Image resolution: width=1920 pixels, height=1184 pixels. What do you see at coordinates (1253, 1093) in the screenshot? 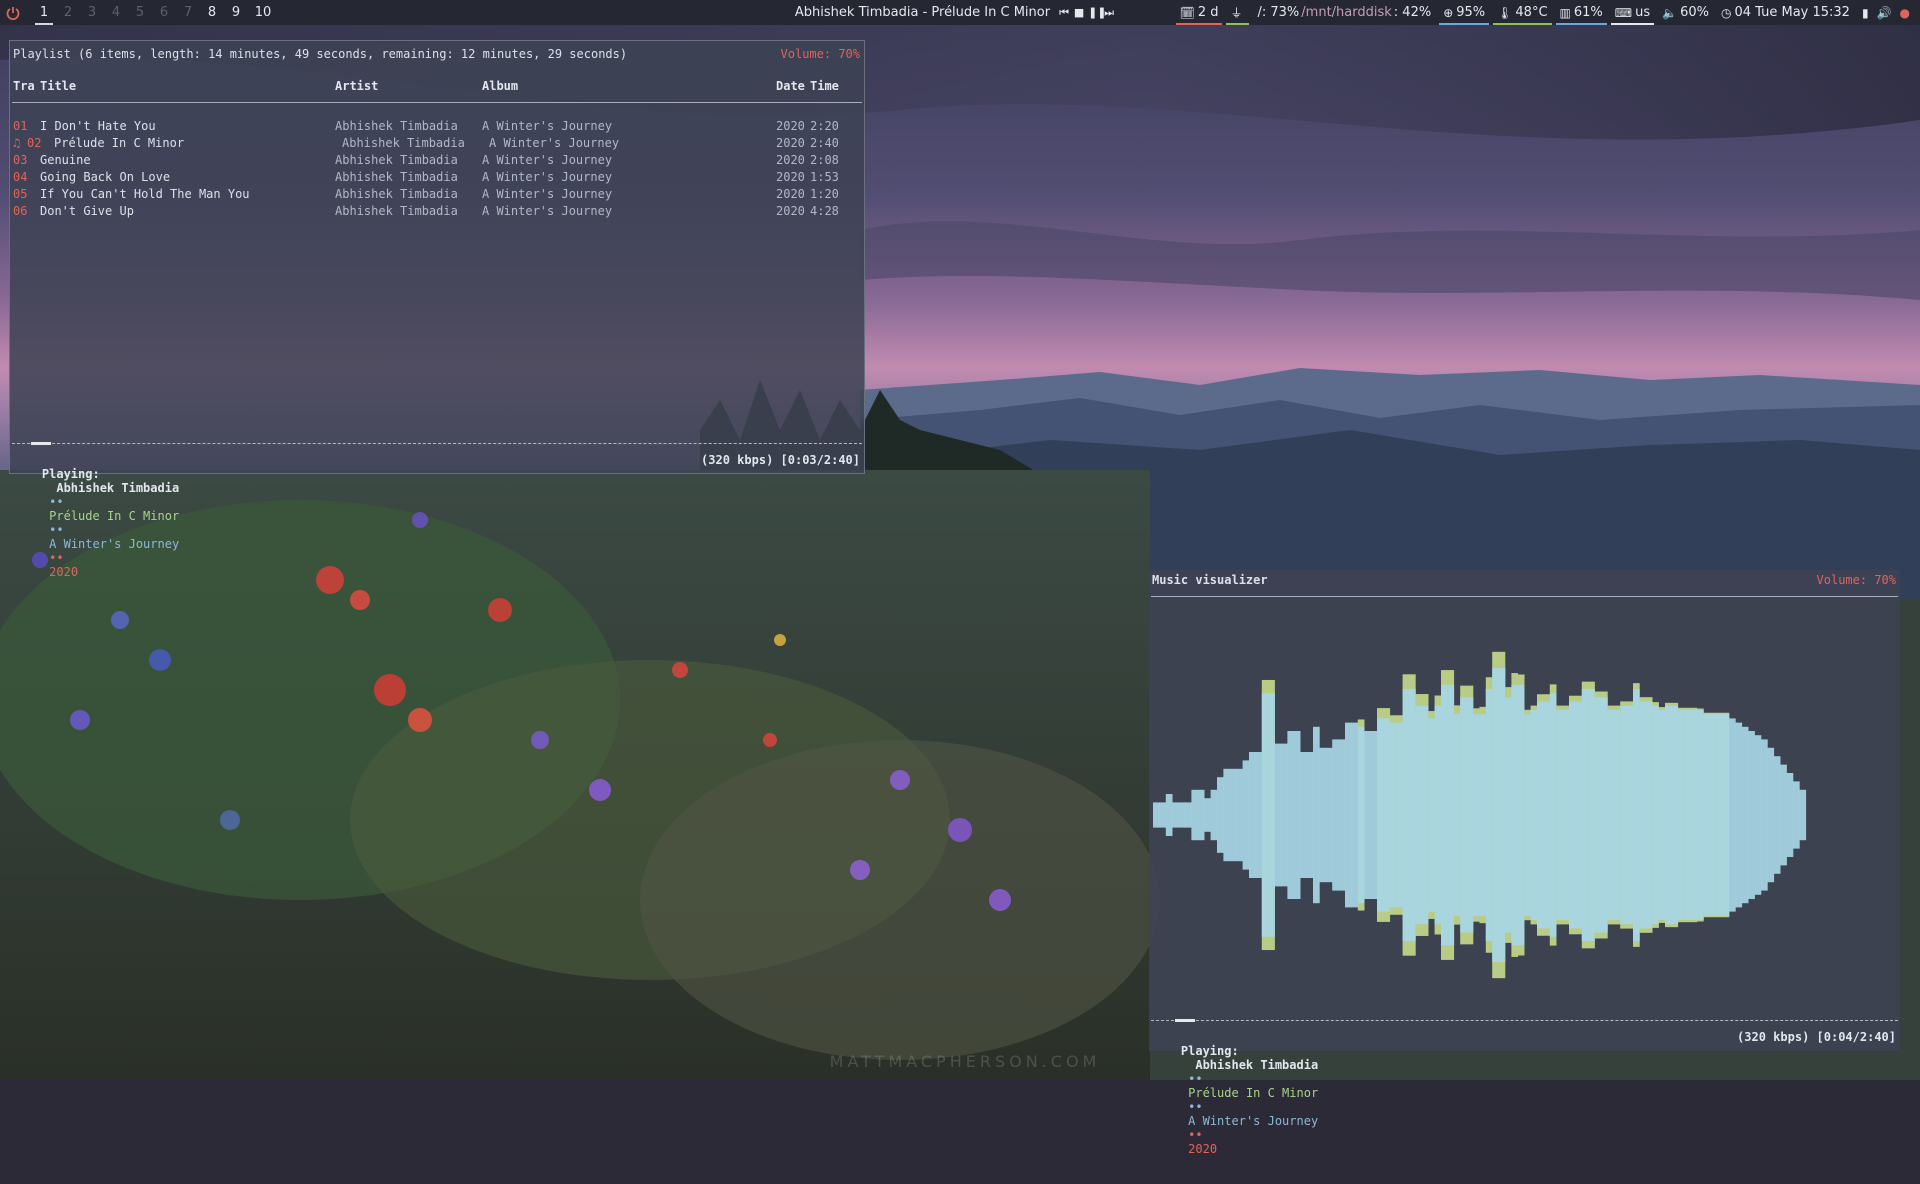
I see `status-title: Prélude In C Minor` at bounding box center [1253, 1093].